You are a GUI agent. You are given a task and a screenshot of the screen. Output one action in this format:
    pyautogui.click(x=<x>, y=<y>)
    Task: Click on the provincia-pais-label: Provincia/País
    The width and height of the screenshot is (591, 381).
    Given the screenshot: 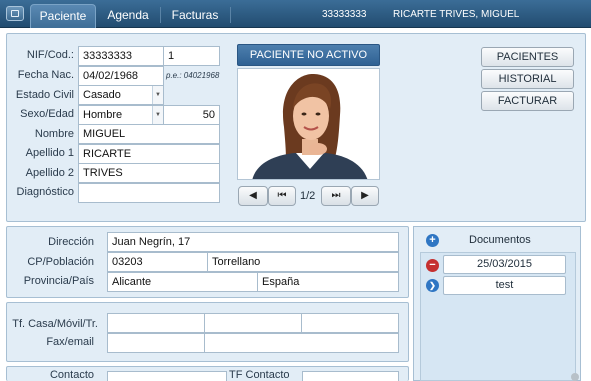 What is the action you would take?
    pyautogui.click(x=58, y=281)
    